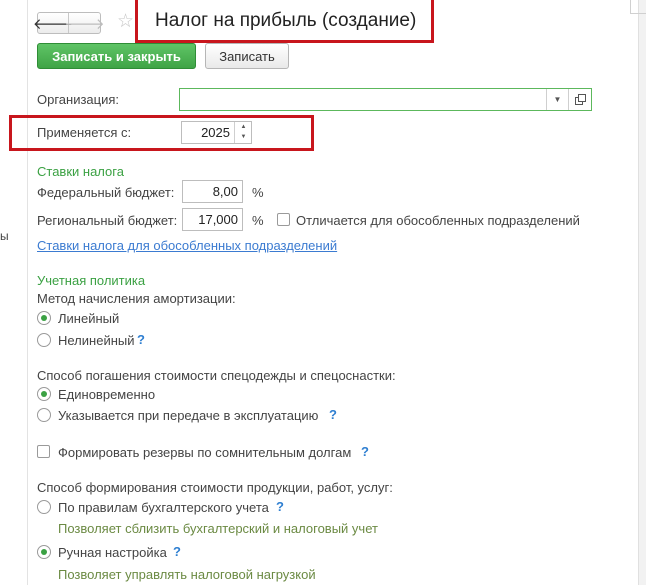 The width and height of the screenshot is (646, 585). What do you see at coordinates (642, 292) in the screenshot?
I see `right-scroll-edge` at bounding box center [642, 292].